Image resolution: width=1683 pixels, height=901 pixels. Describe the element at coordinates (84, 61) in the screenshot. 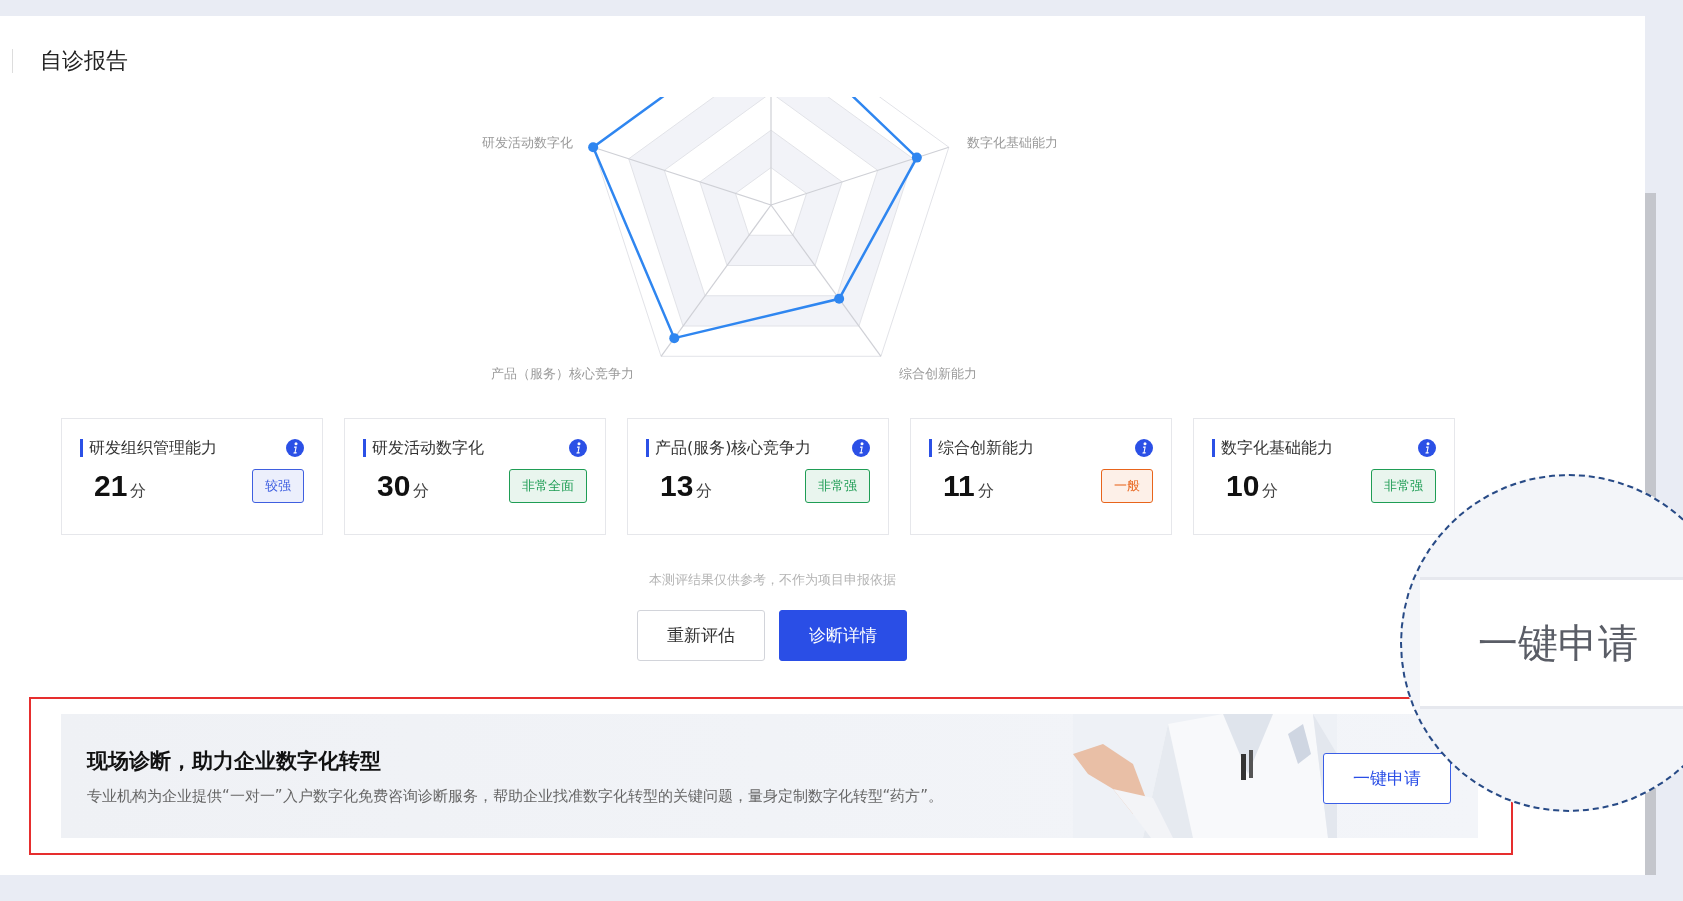

I see `section-title: 自诊报告` at that location.